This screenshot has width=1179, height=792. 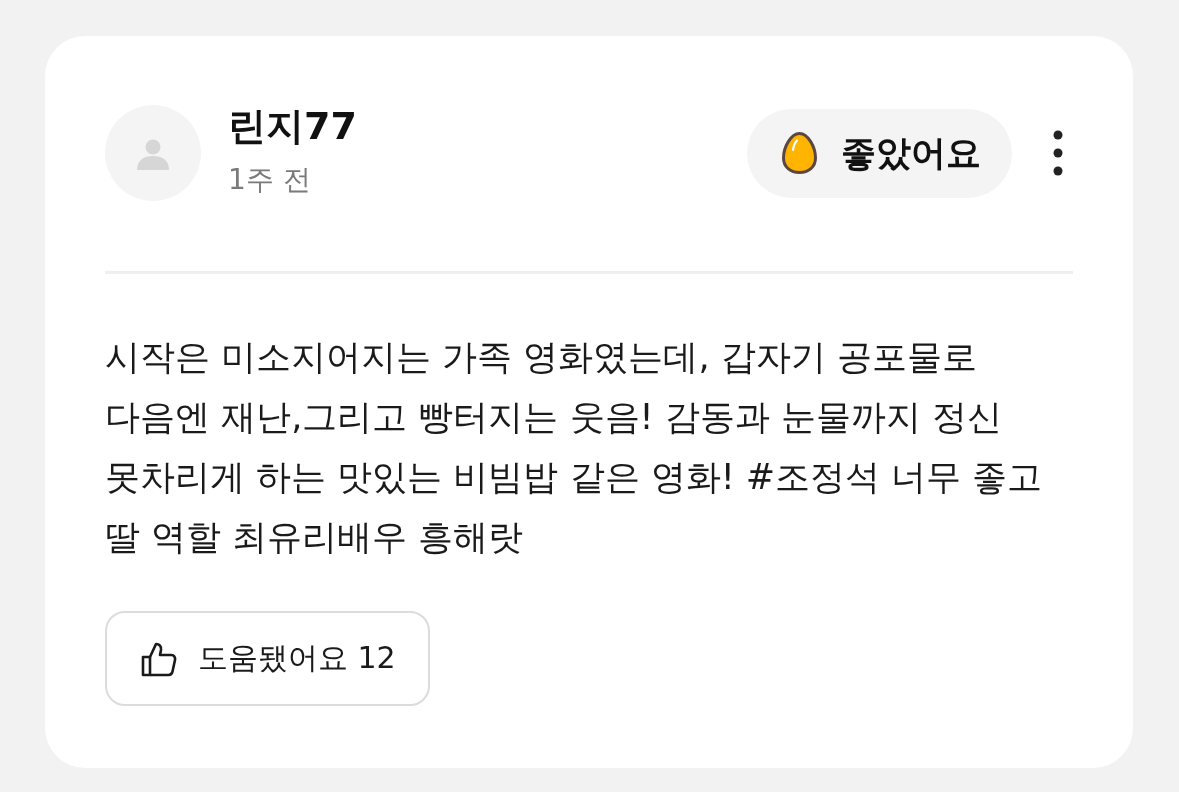 I want to click on post-time: 1주 전, so click(x=269, y=180).